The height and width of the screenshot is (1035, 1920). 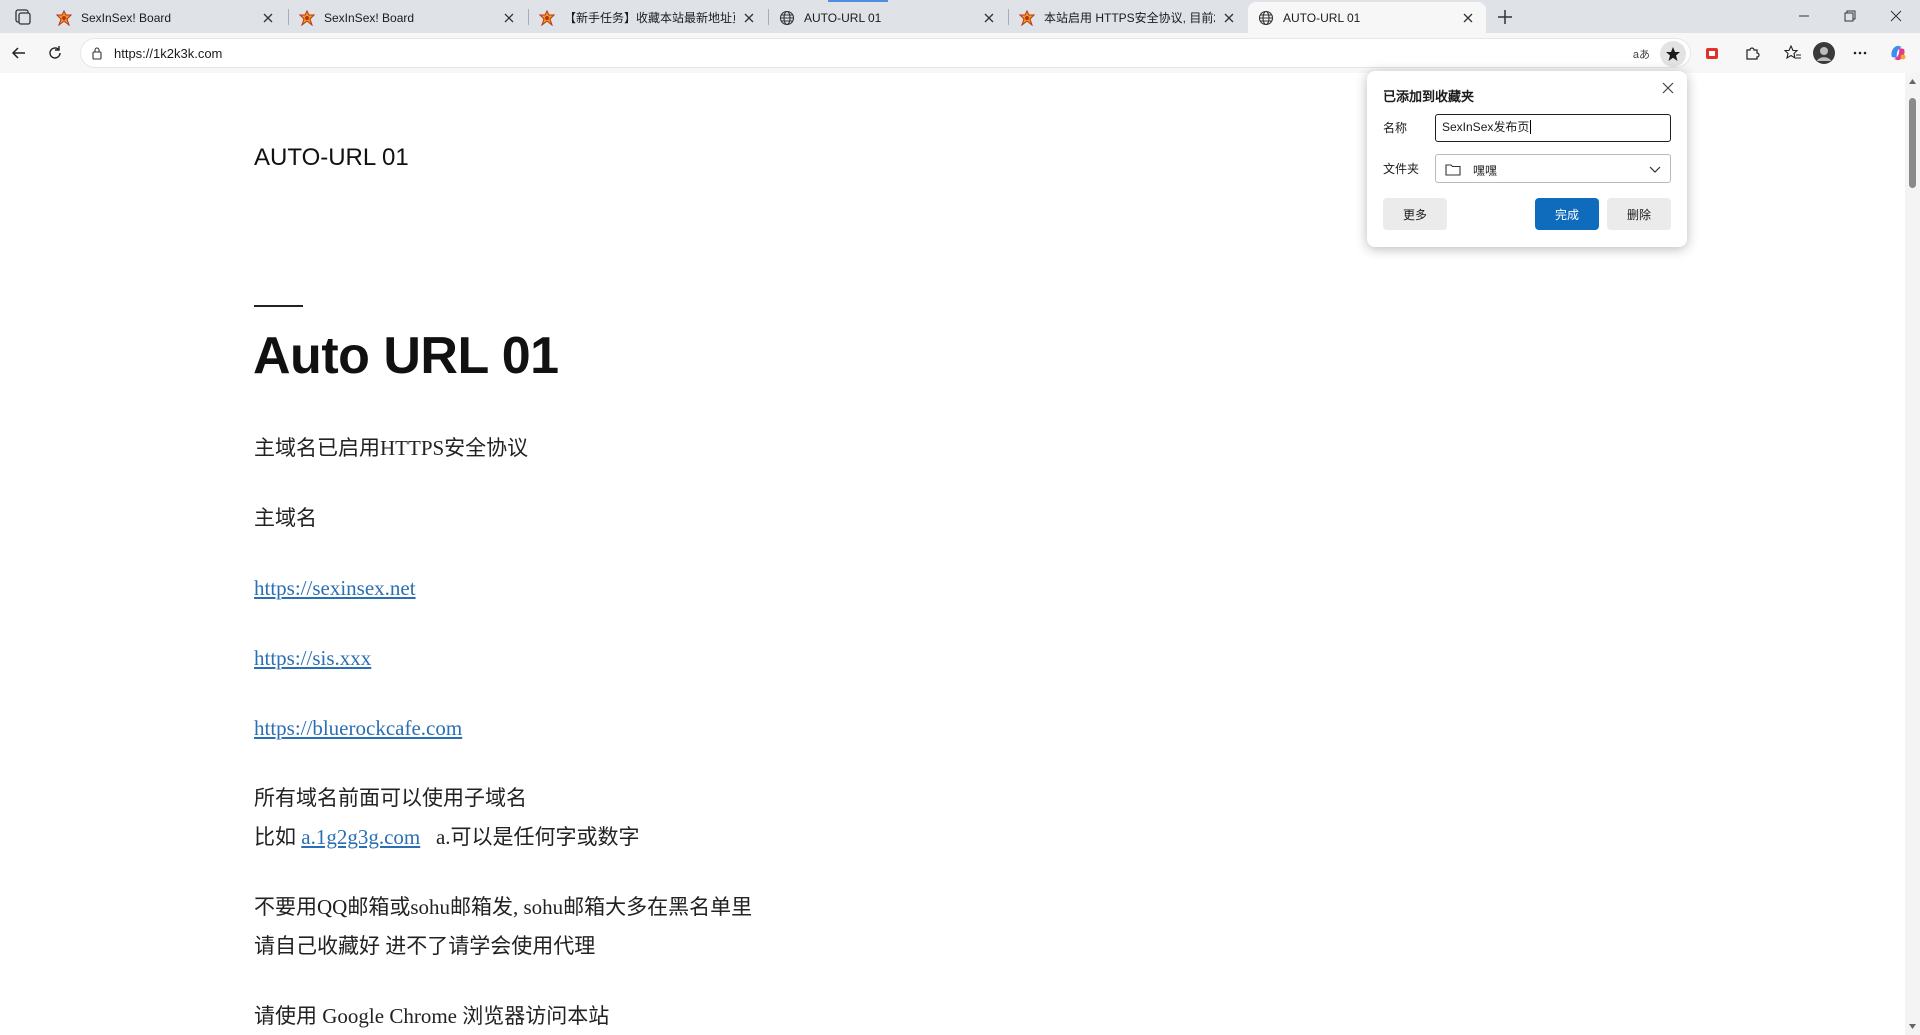 I want to click on close-window-button, so click(x=1896, y=16).